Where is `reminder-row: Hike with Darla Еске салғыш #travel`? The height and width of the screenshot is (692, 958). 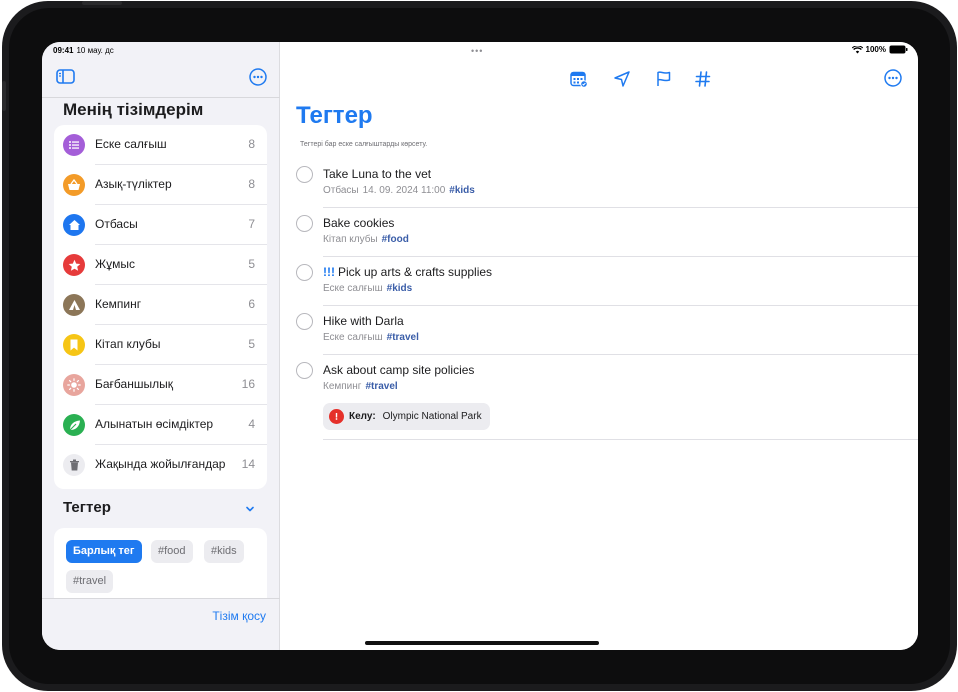
reminder-row: Hike with Darla Еске салғыш #travel is located at coordinates (607, 335).